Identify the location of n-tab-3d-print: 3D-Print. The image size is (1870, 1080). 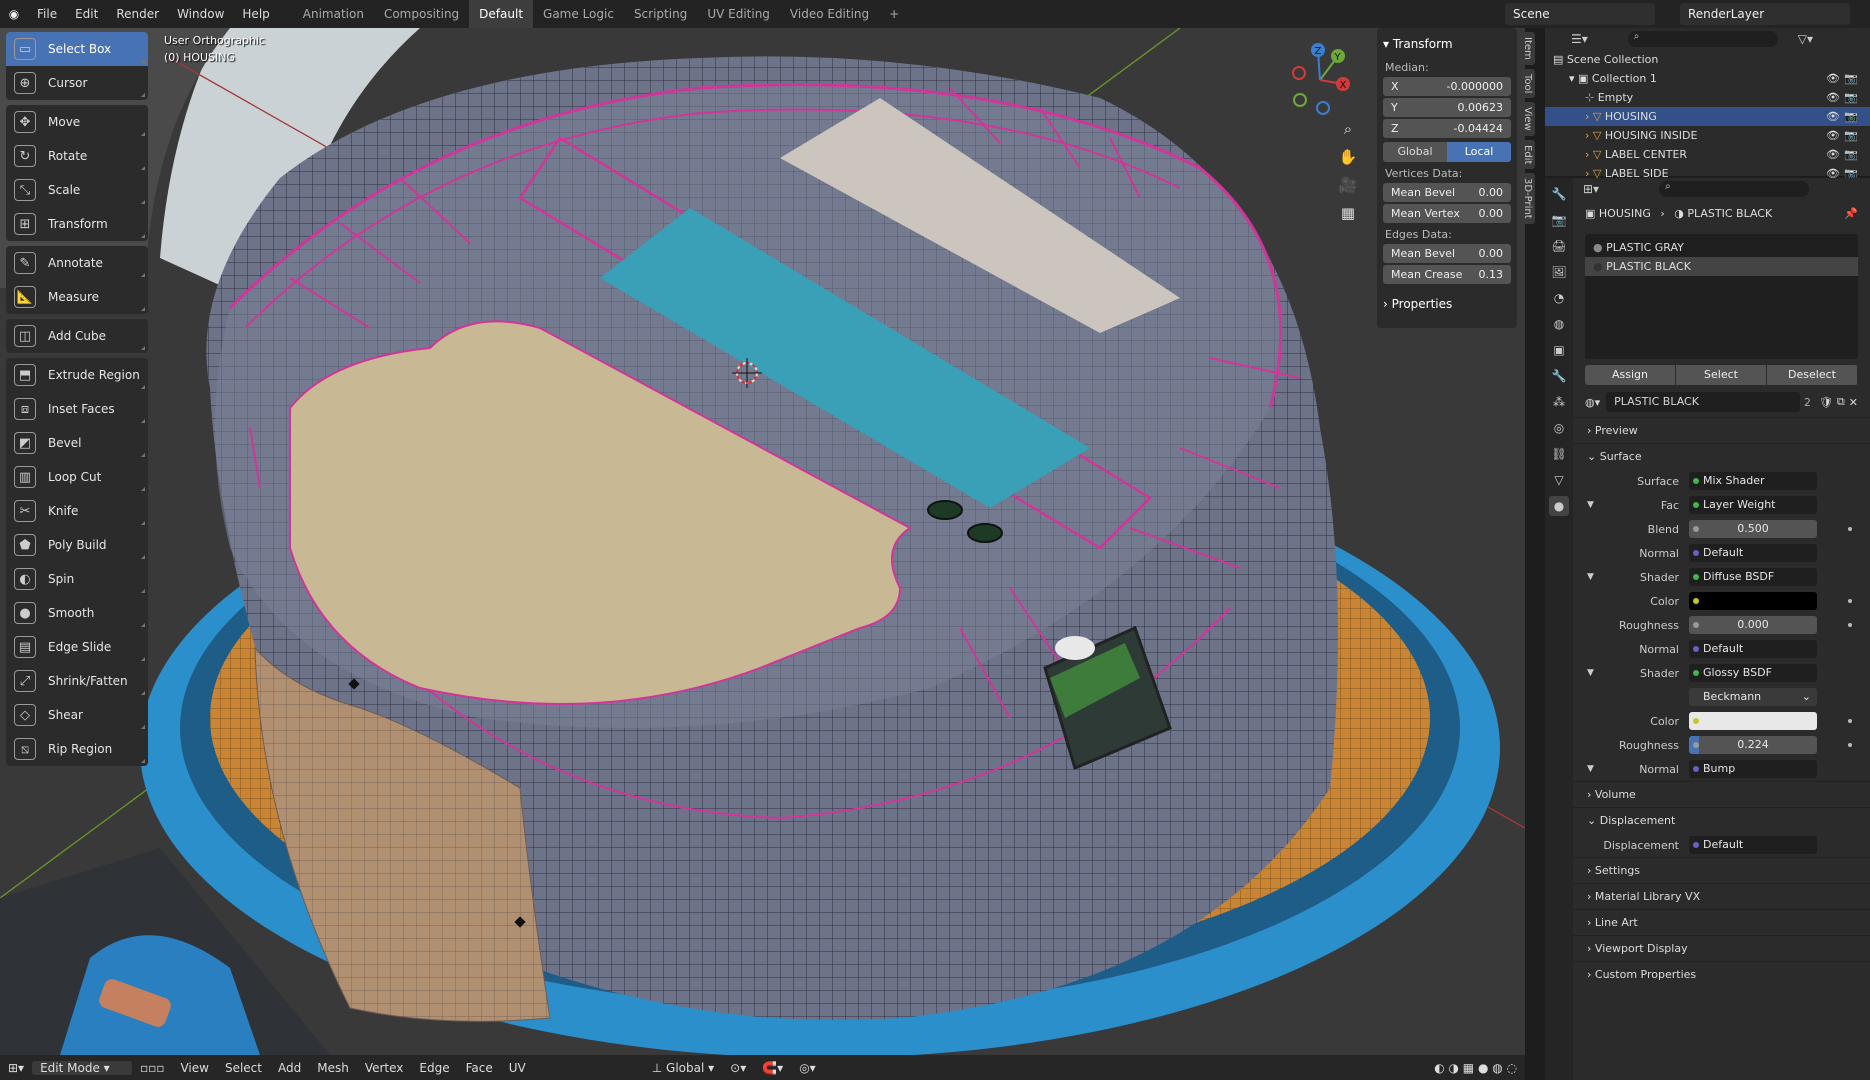
(1527, 198).